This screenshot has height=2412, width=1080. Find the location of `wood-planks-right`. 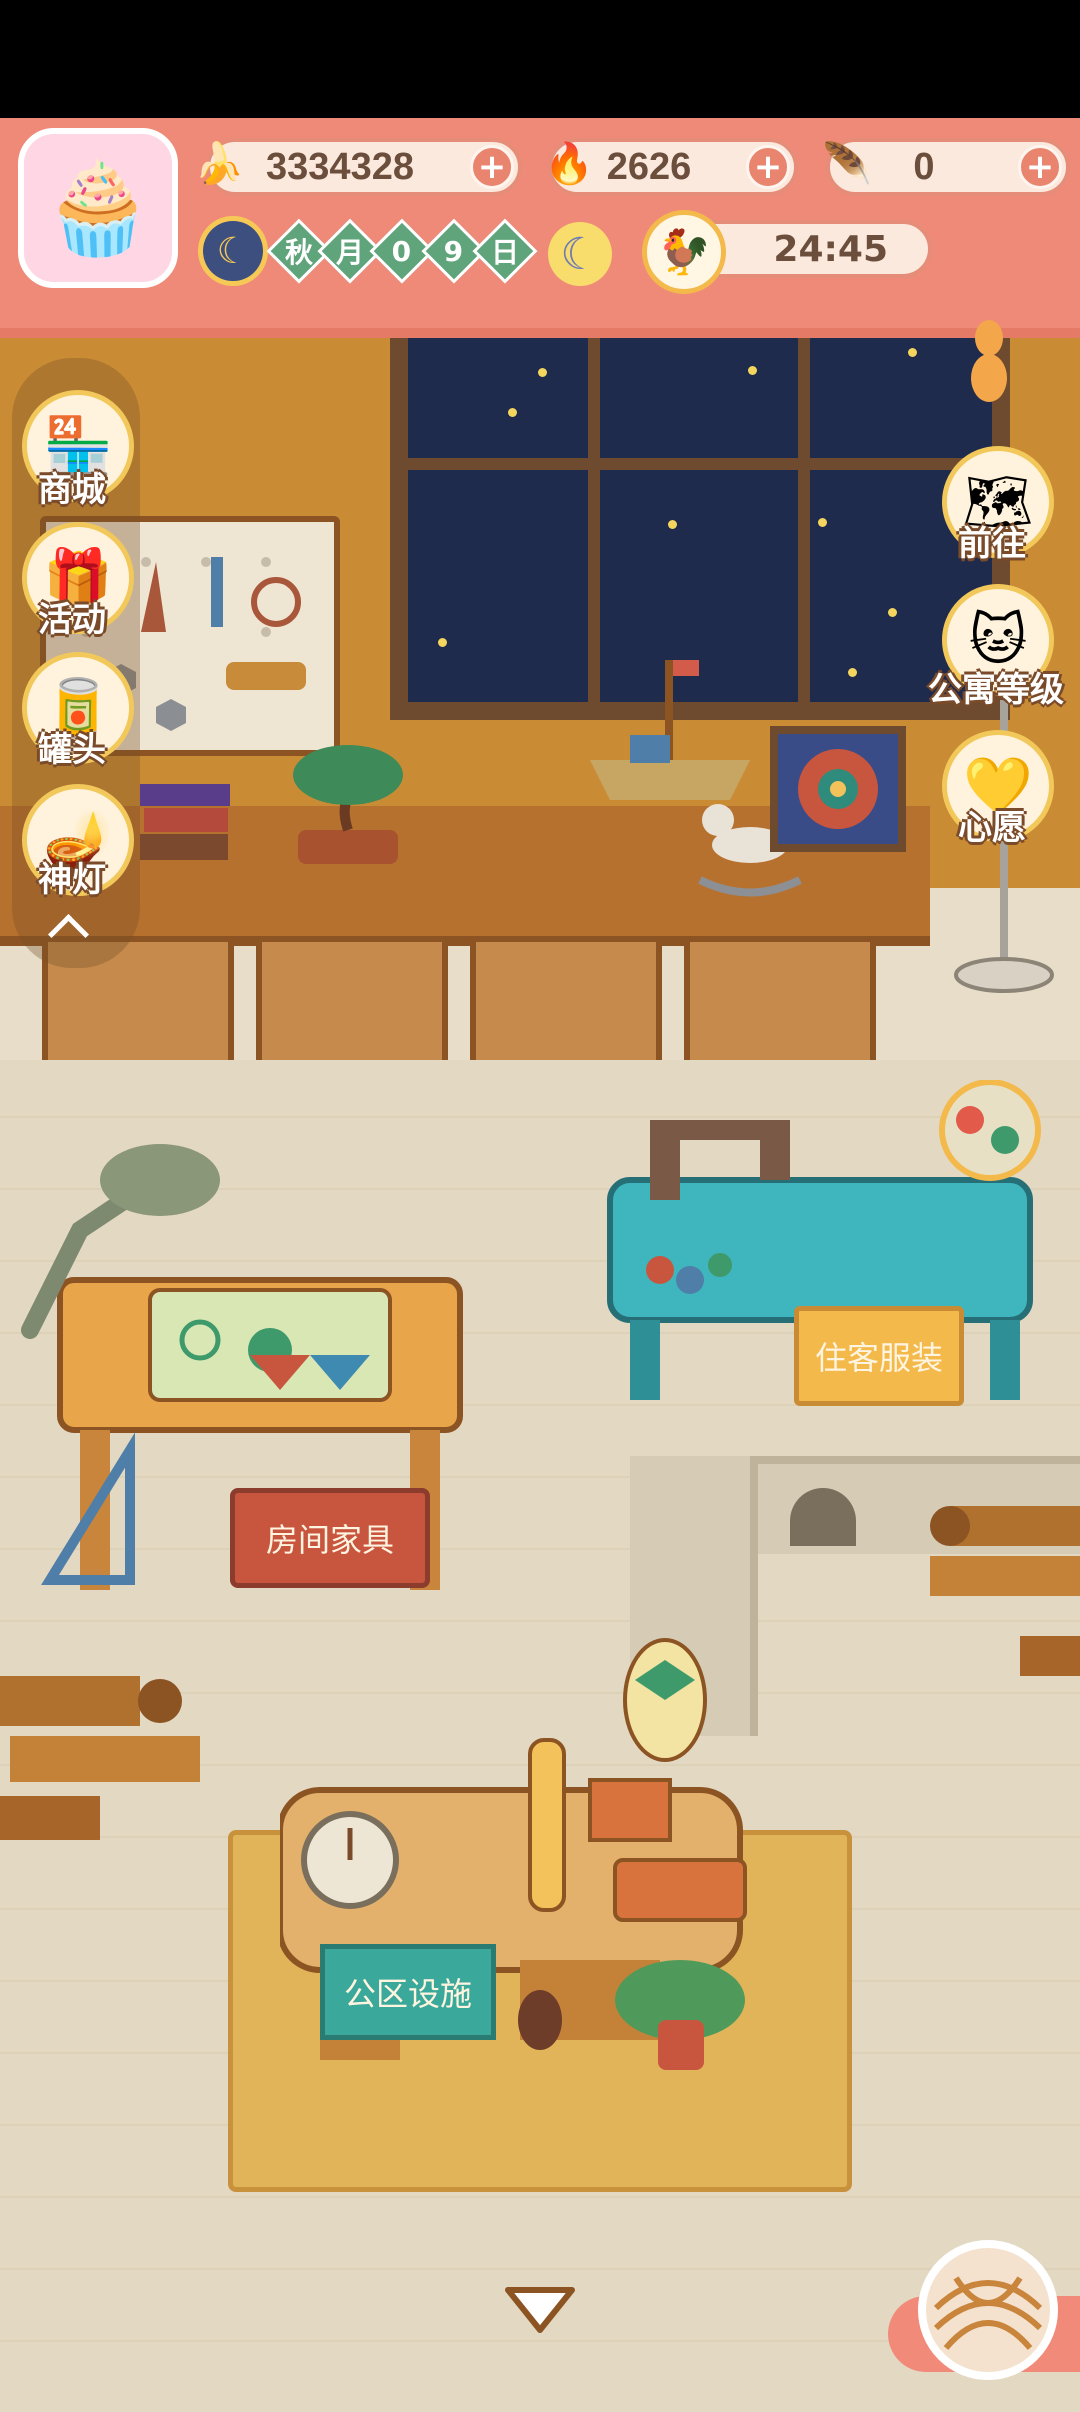

wood-planks-right is located at coordinates (1000, 1596).